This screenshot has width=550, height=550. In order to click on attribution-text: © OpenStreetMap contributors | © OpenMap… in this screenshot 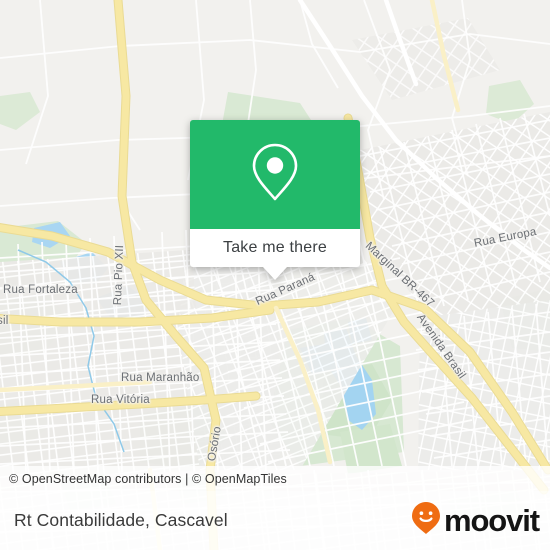, I will do `click(148, 479)`.